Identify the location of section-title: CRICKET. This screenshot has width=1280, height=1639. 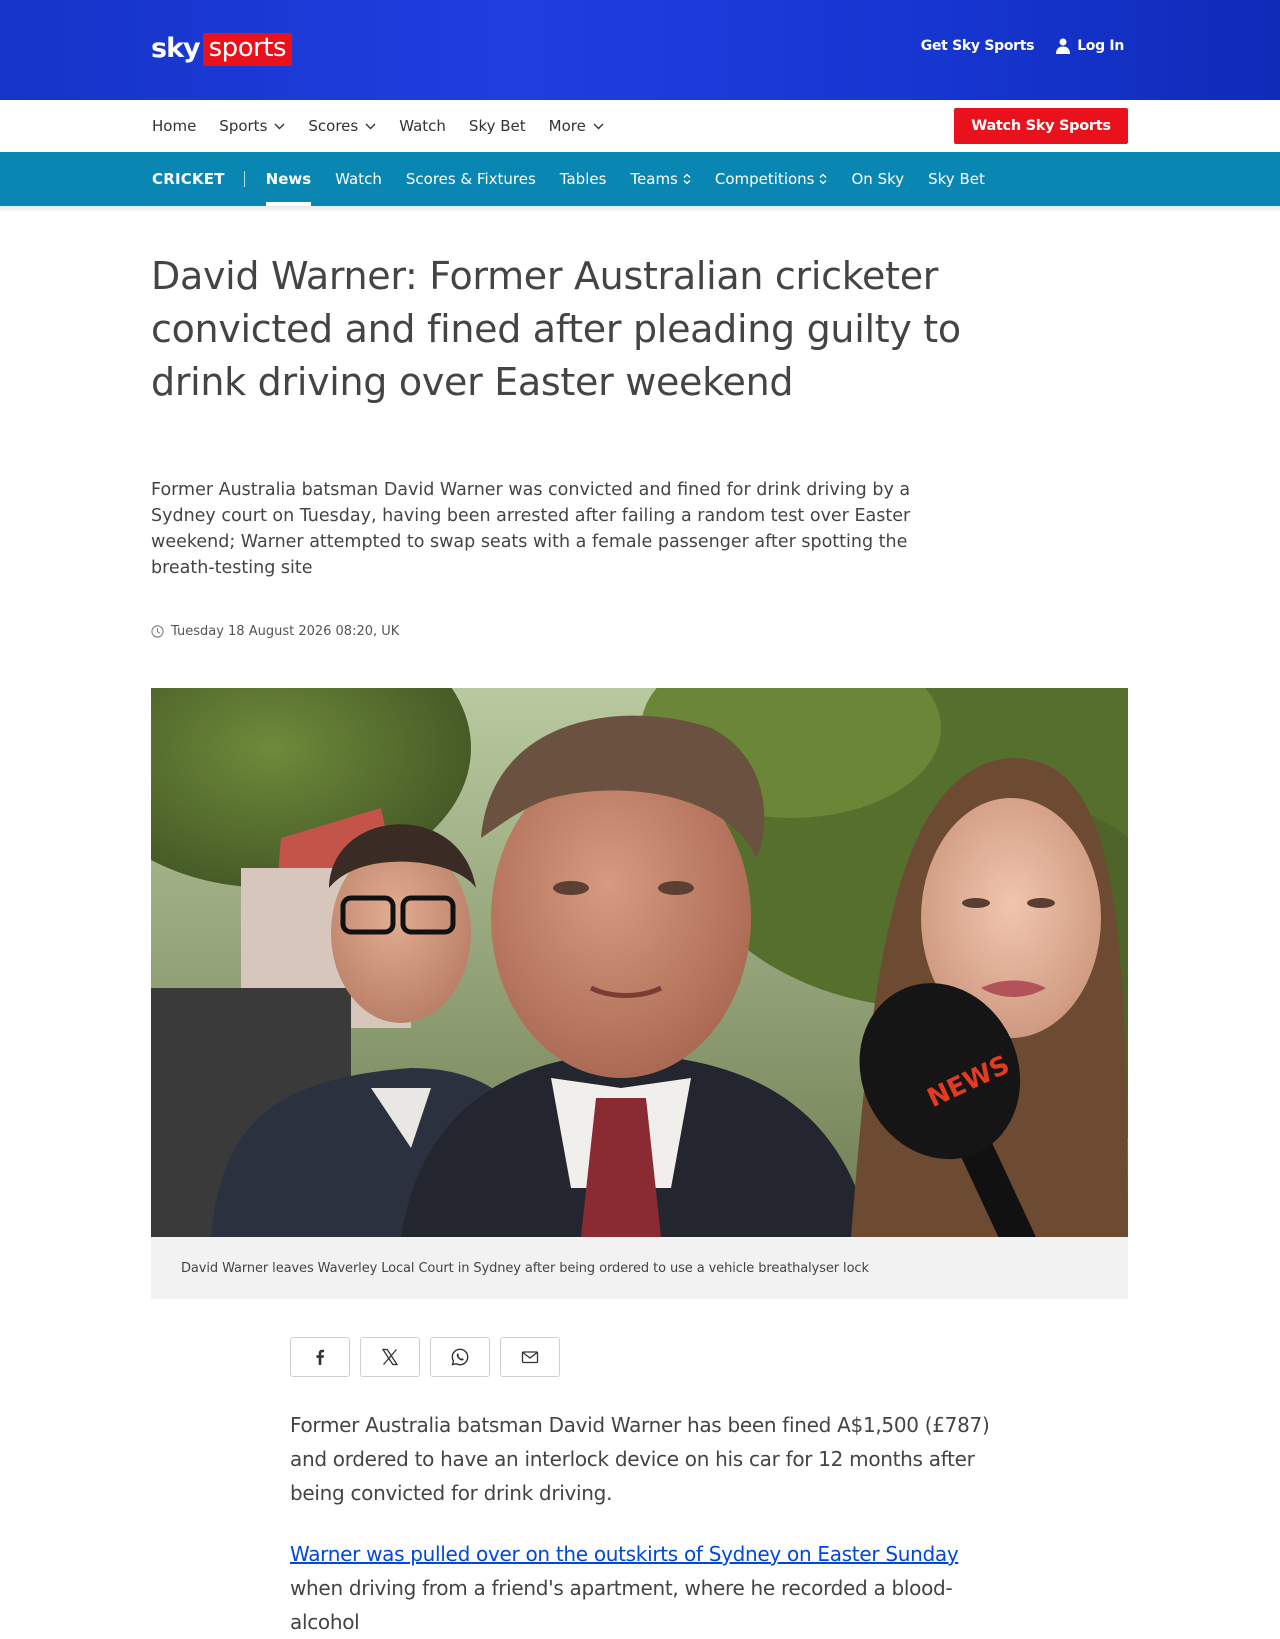
(198, 179).